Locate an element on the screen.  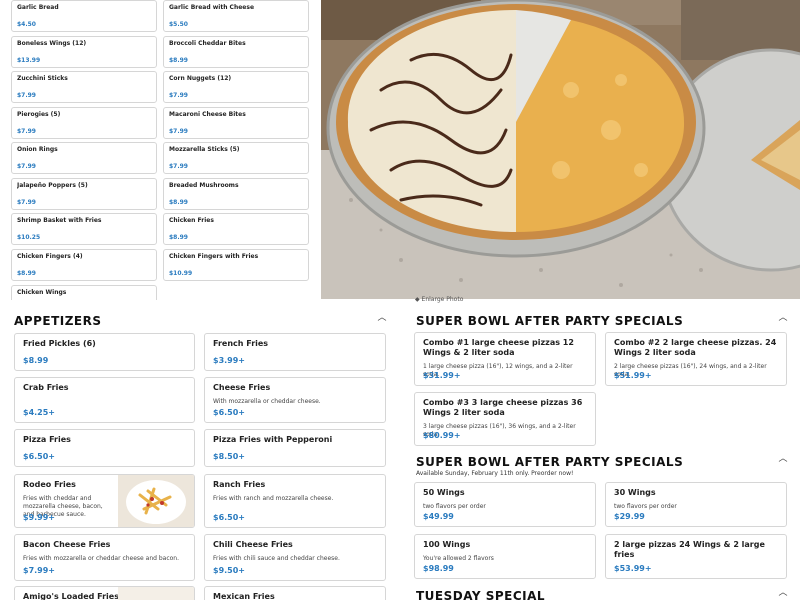
item-description: You're allowed 2 flavors is located at coordinates (458, 558).